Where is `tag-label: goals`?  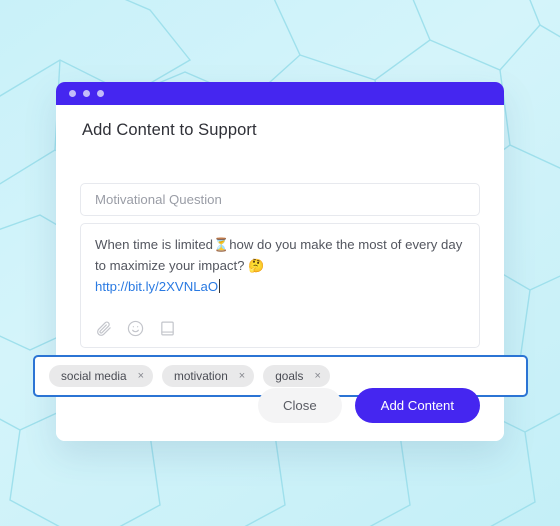
tag-label: goals is located at coordinates (289, 376).